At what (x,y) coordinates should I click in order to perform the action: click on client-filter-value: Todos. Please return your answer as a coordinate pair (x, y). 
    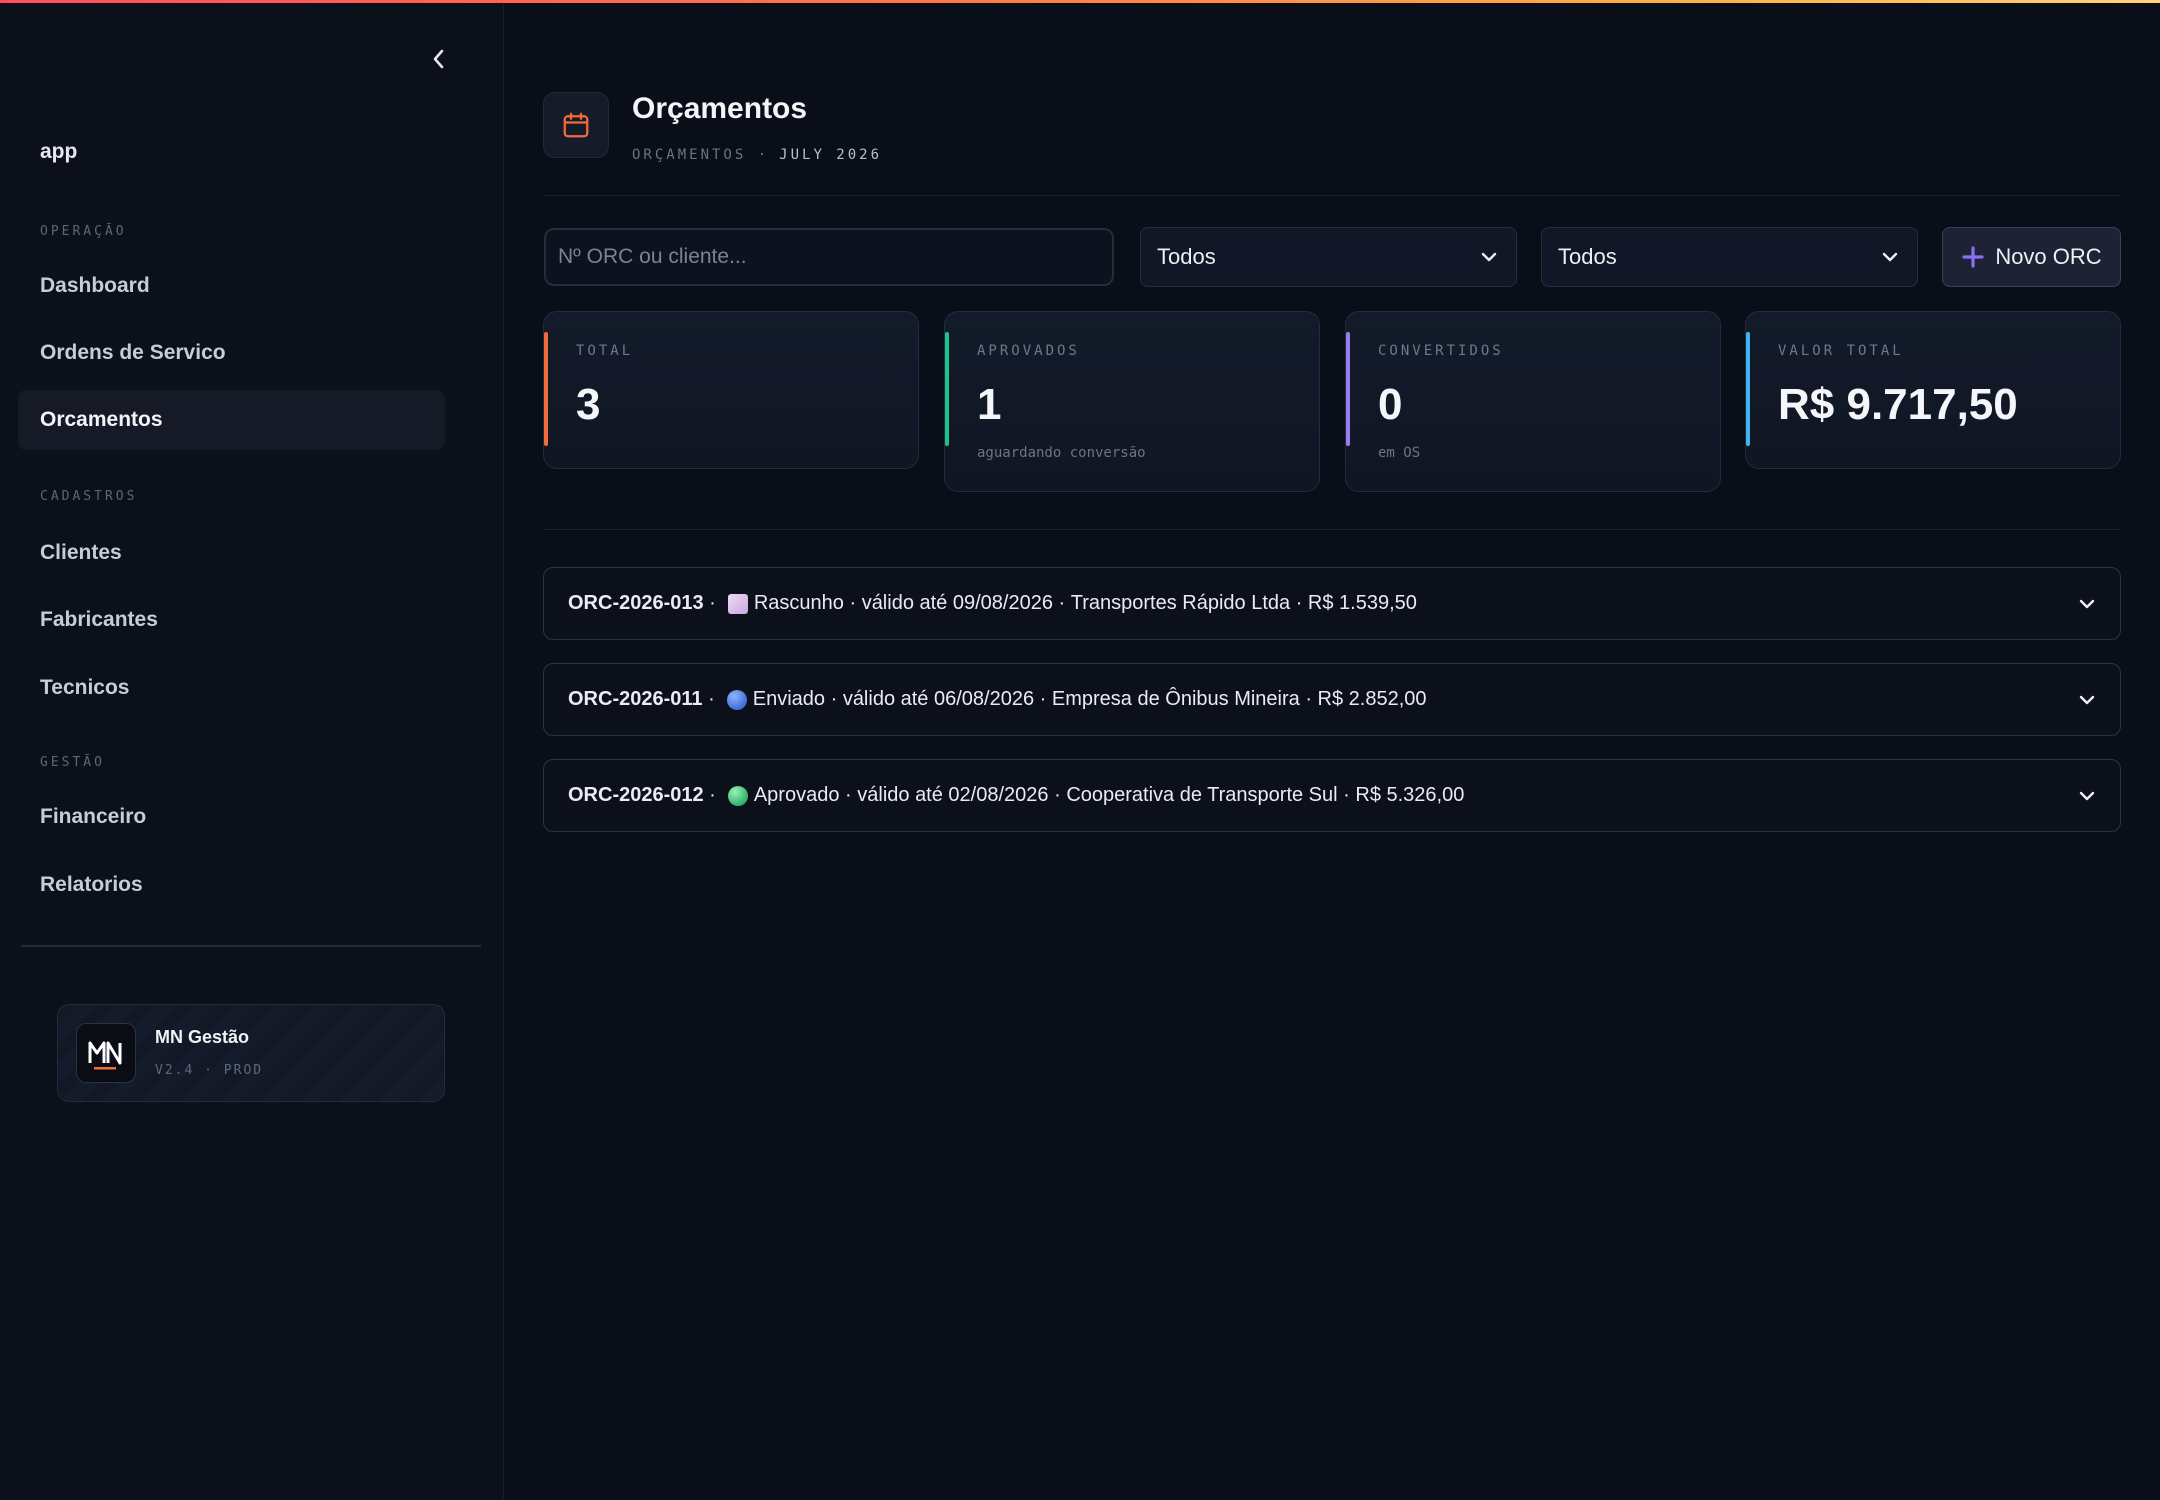
    Looking at the image, I should click on (1587, 256).